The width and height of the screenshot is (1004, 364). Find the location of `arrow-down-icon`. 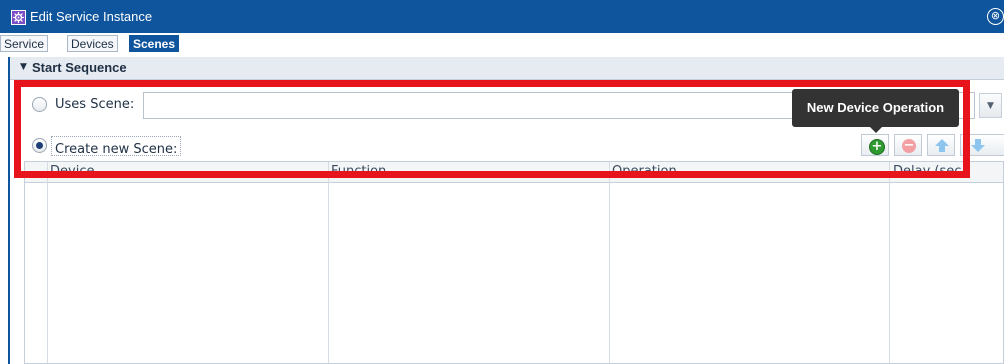

arrow-down-icon is located at coordinates (978, 145).